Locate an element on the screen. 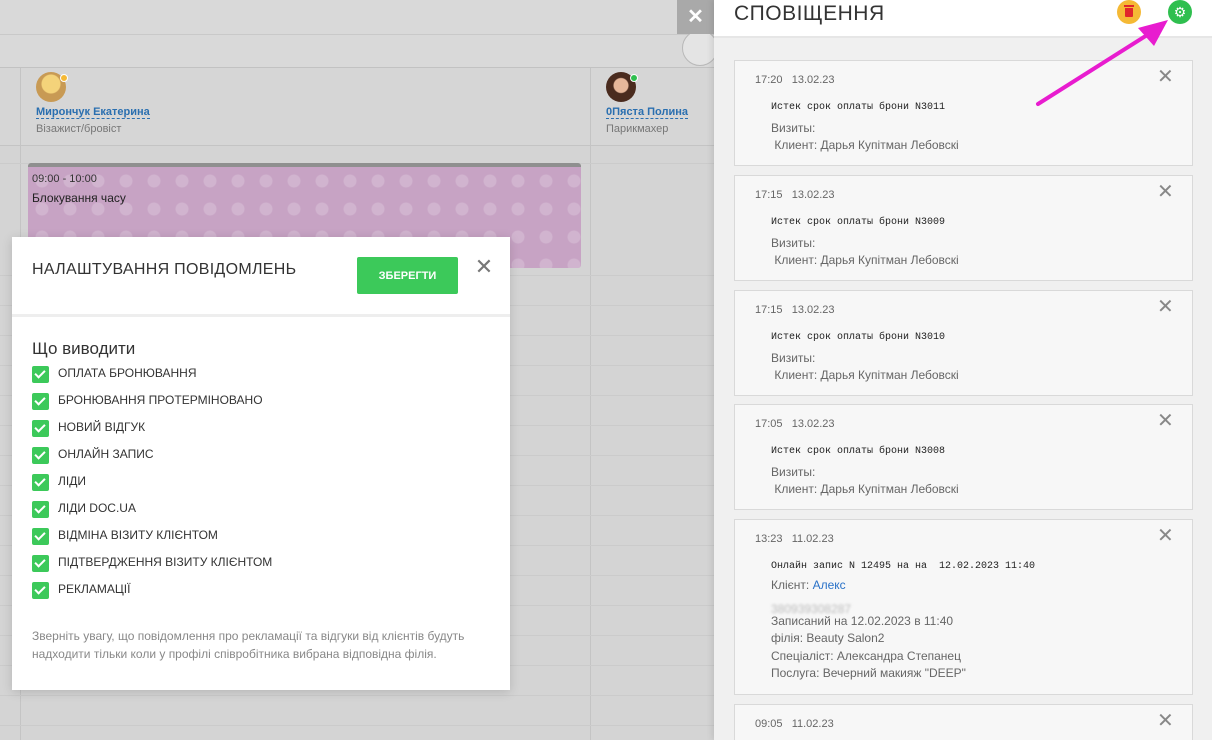 The height and width of the screenshot is (740, 1212). modal-header: НАЛАШТУВАННЯ ПОВІДОМЛЕНЬ ЗБЕРЕГТИ ✕ is located at coordinates (261, 277).